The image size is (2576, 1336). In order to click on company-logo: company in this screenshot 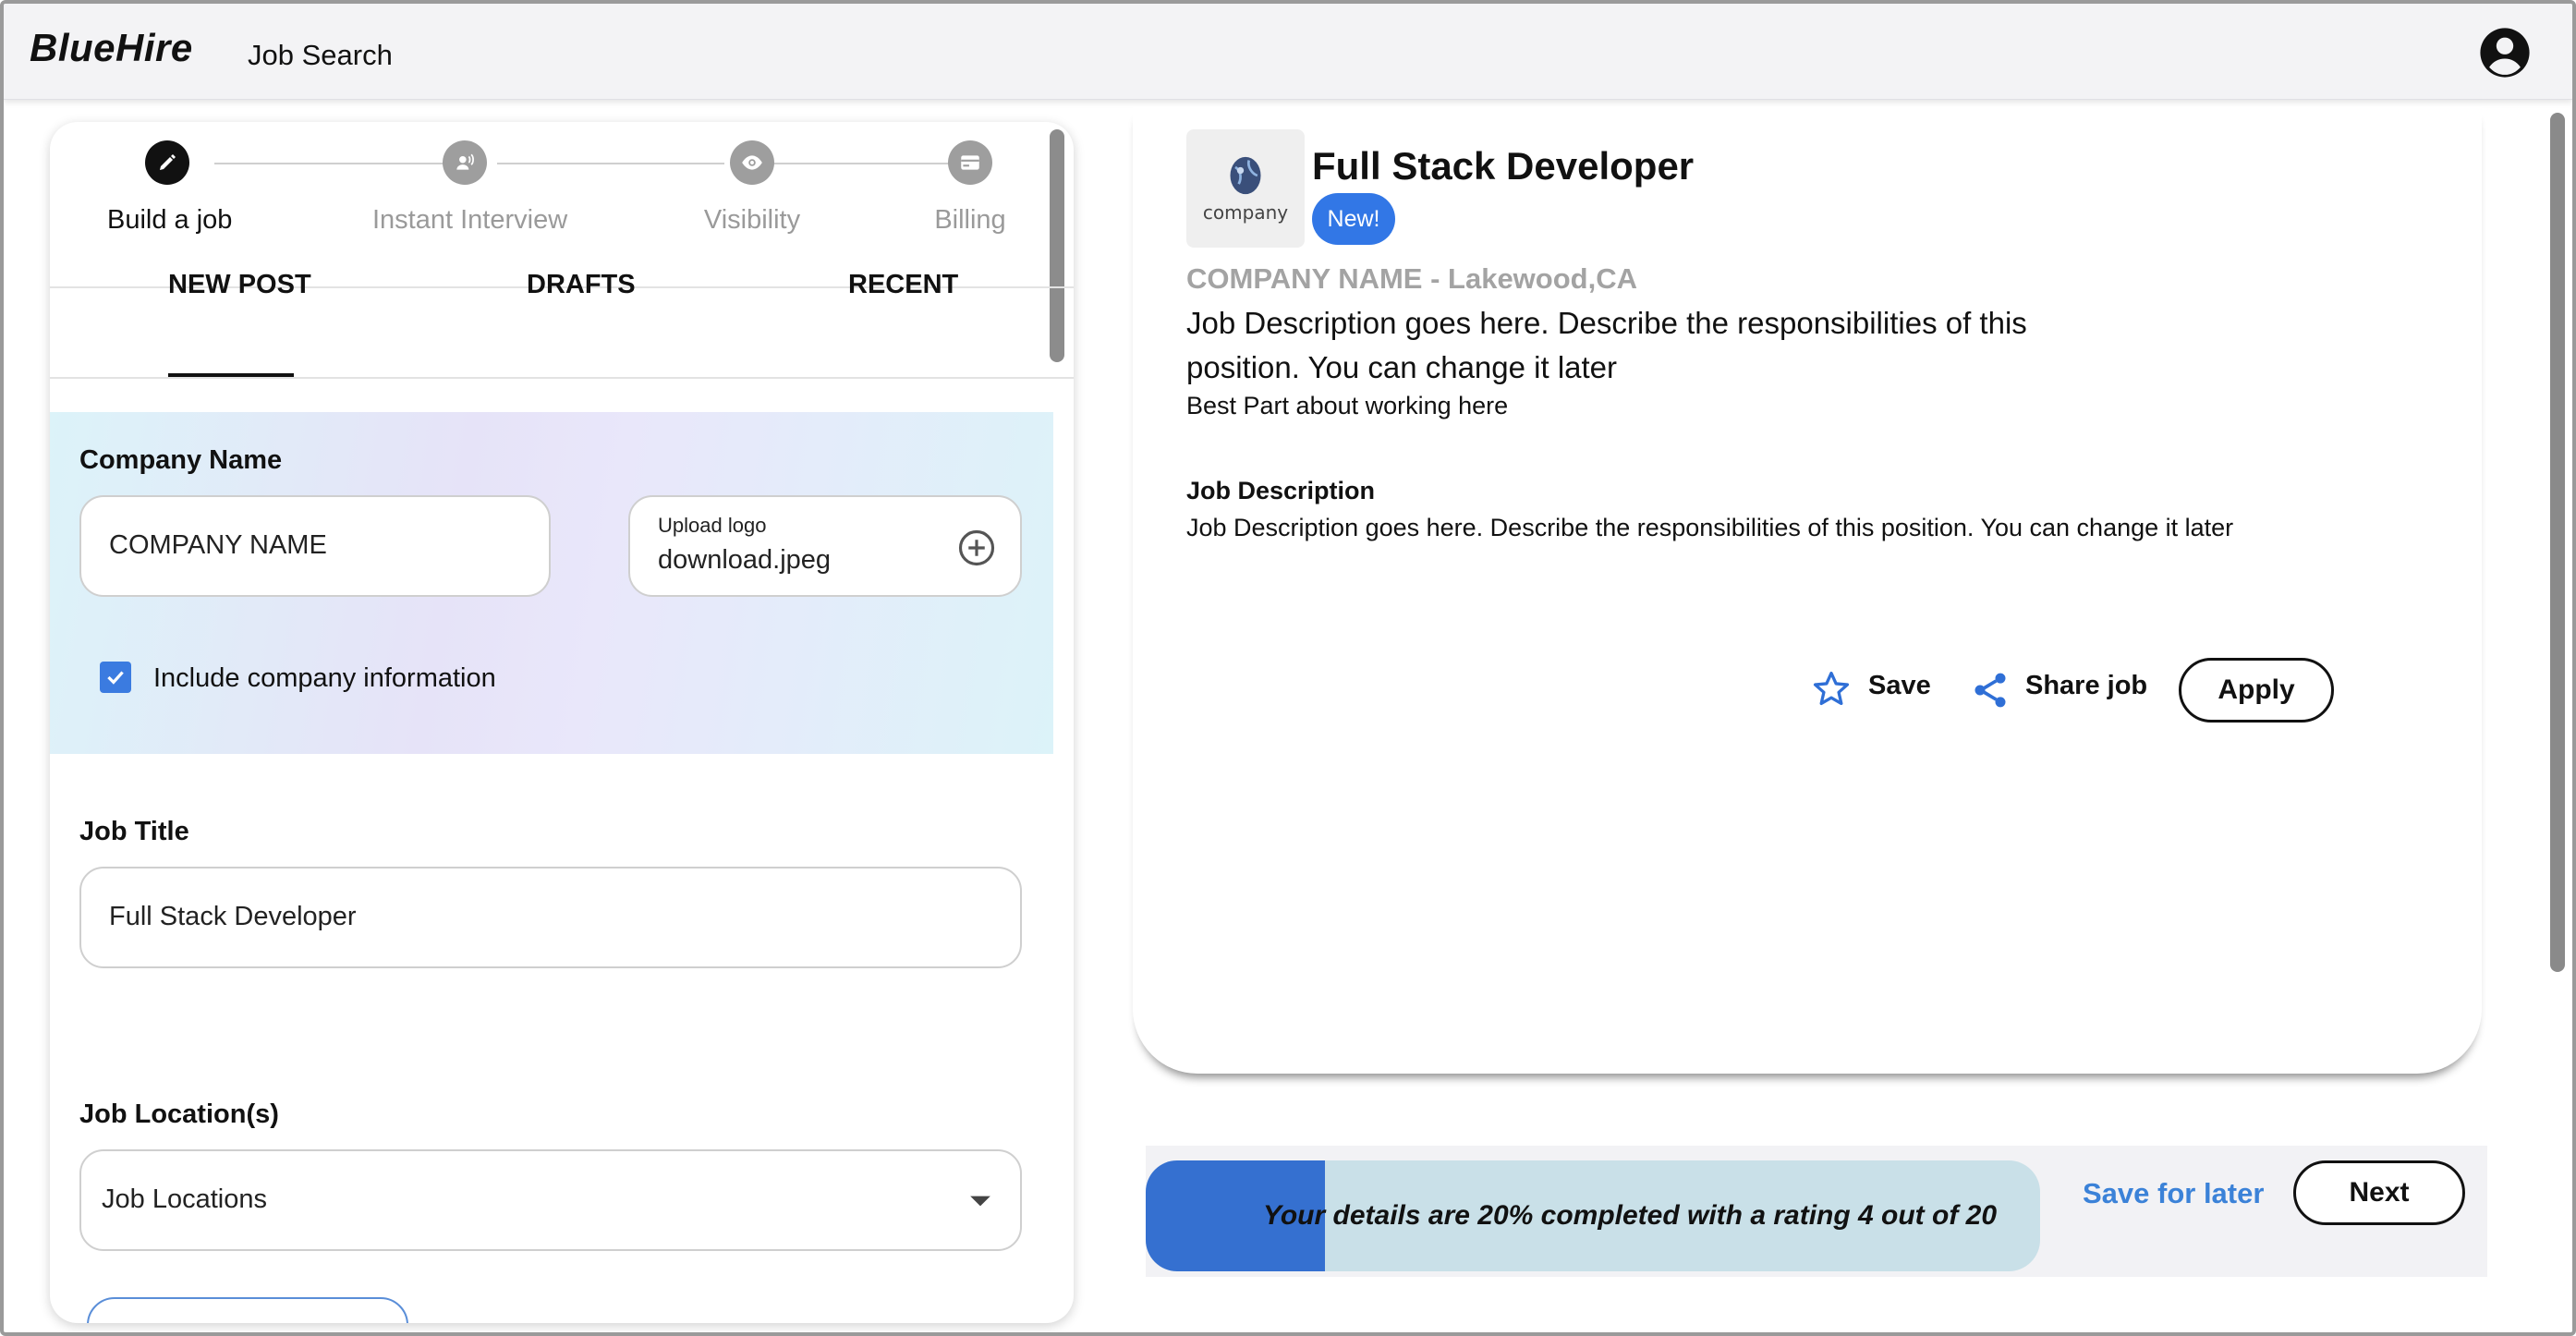, I will do `click(1245, 188)`.